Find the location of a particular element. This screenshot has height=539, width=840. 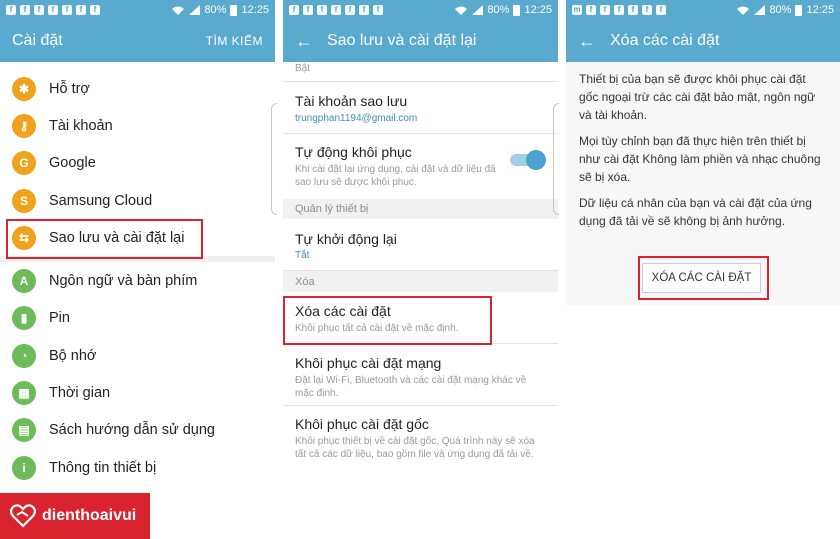

backup-account-title: Tài khoản sao lưu is located at coordinates (351, 101).